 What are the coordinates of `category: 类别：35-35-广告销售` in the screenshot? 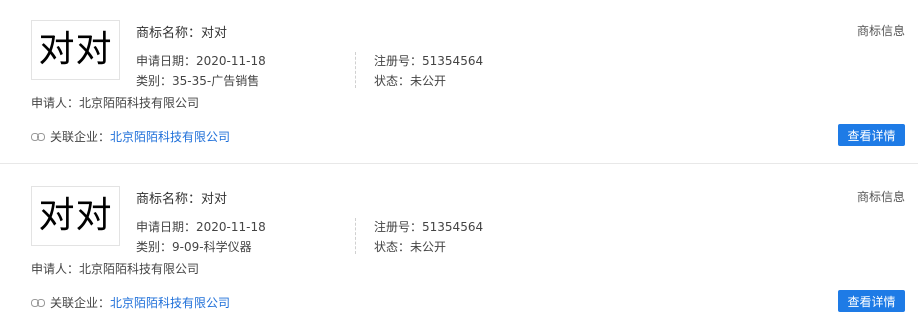 It's located at (197, 80).